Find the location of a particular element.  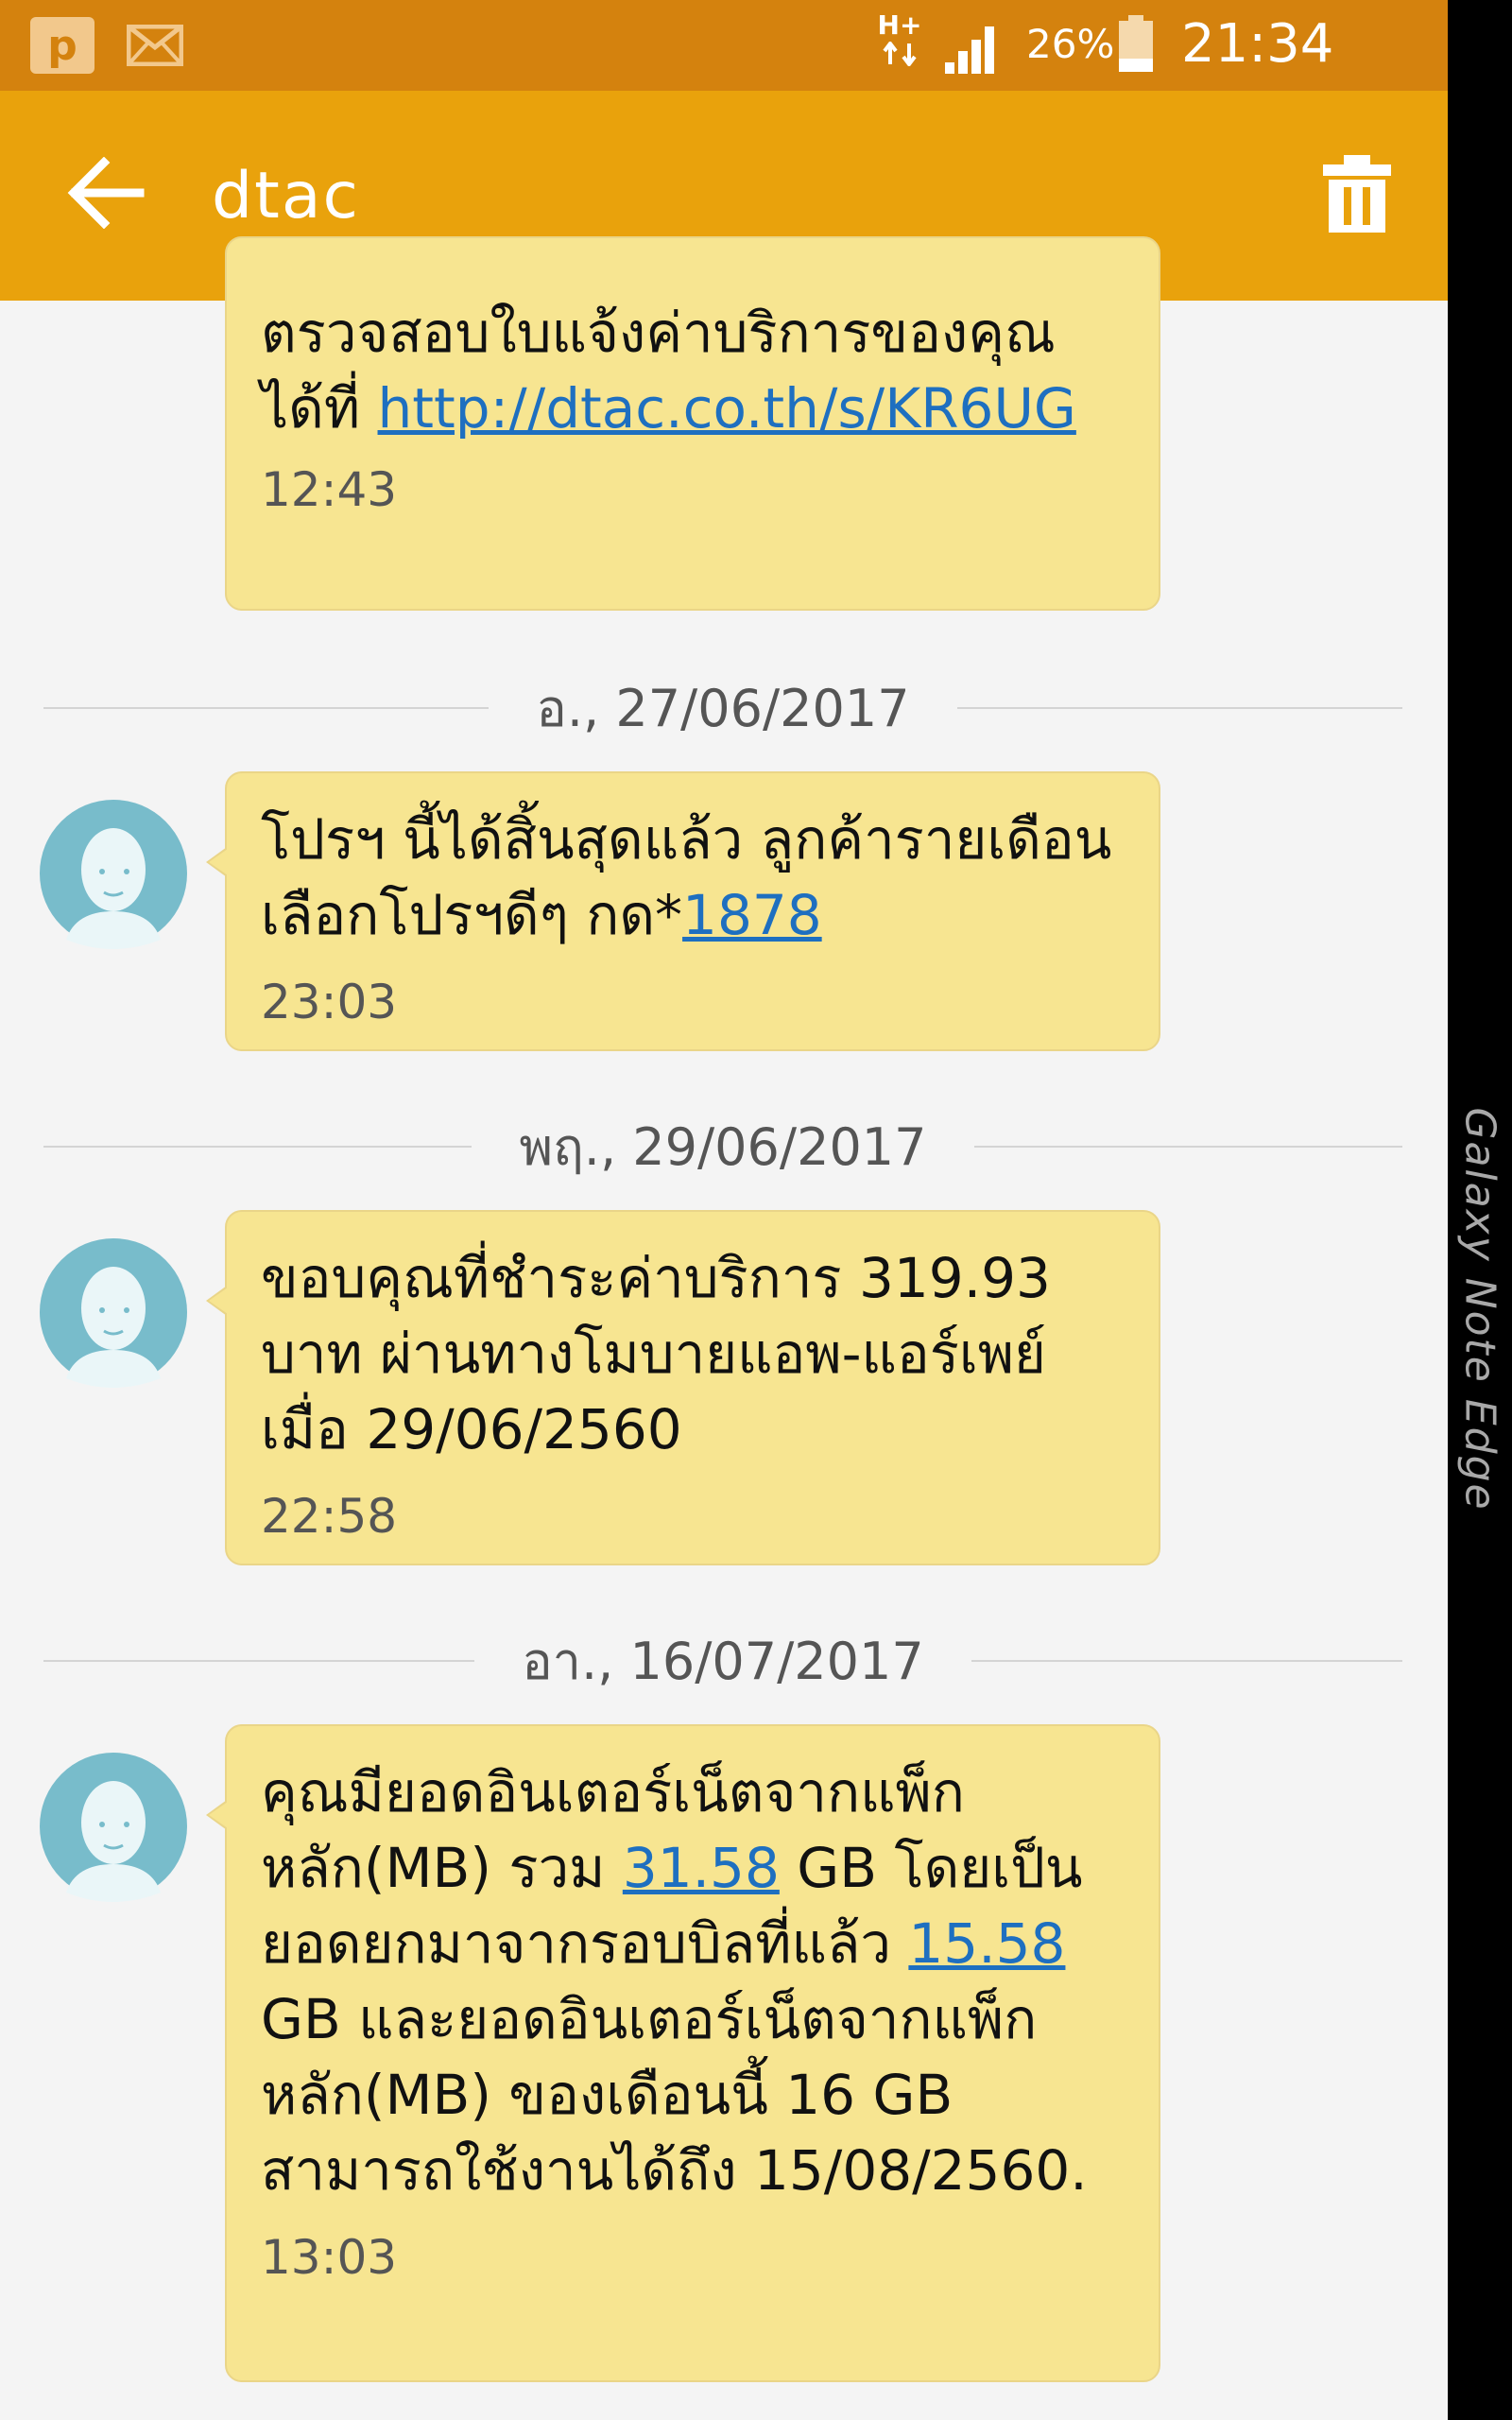

trash-icon is located at coordinates (1357, 195).